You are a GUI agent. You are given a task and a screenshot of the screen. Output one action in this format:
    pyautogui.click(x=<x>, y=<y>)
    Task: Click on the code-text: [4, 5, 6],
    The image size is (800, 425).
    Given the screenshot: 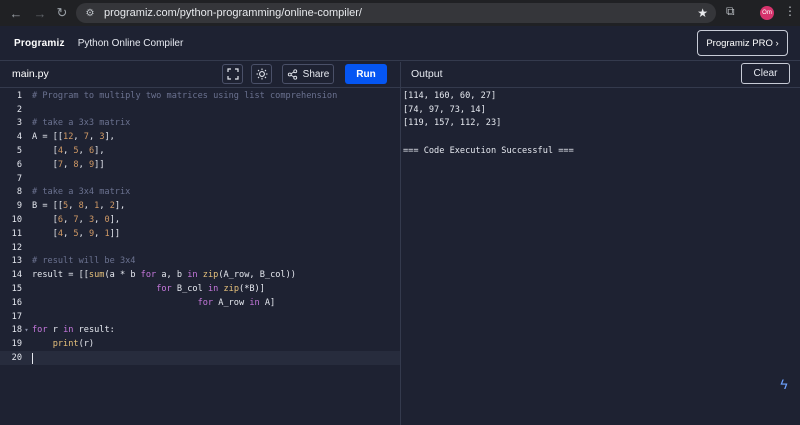 What is the action you would take?
    pyautogui.click(x=68, y=151)
    